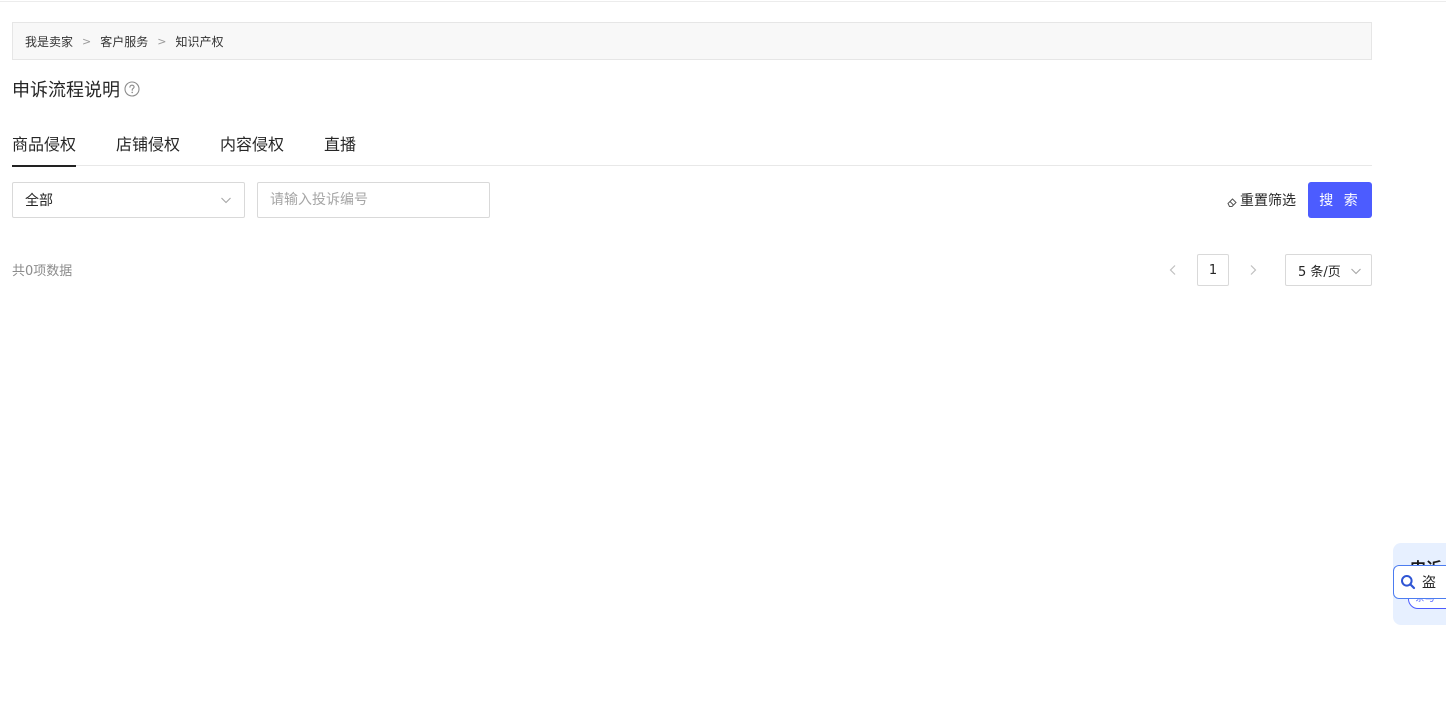 The width and height of the screenshot is (1446, 706). What do you see at coordinates (199, 41) in the screenshot?
I see `breadcrumb-item-ip: 知识产权` at bounding box center [199, 41].